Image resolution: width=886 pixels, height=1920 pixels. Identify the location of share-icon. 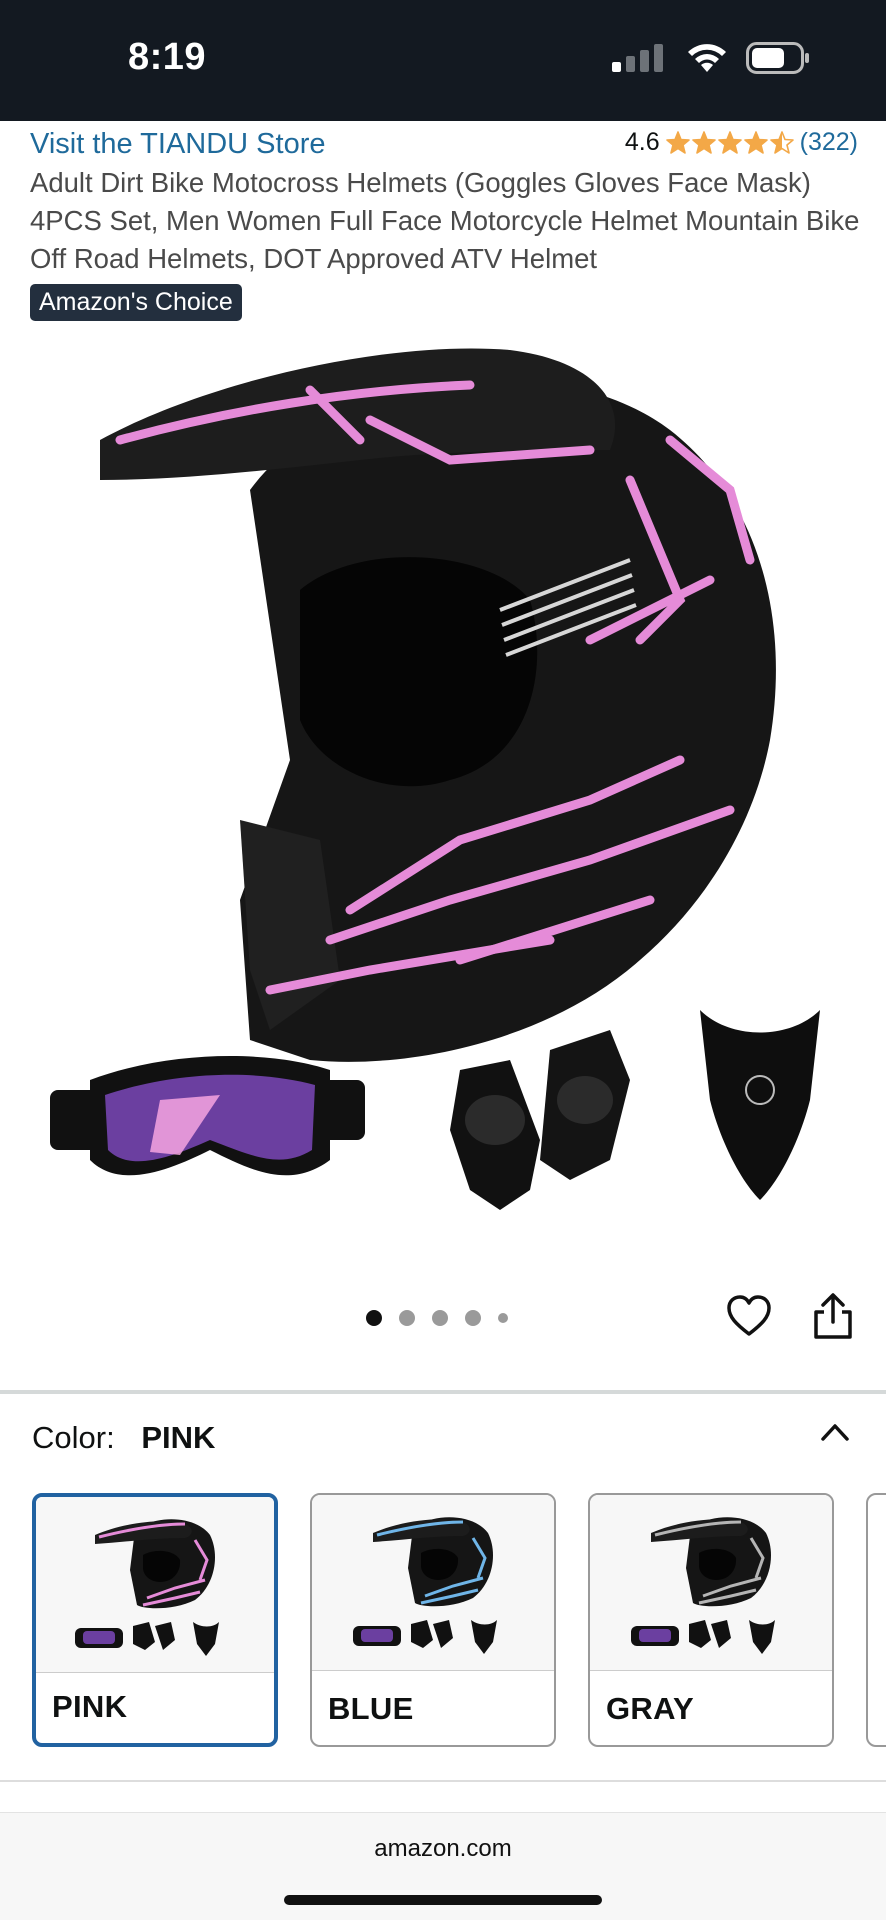
(833, 1316).